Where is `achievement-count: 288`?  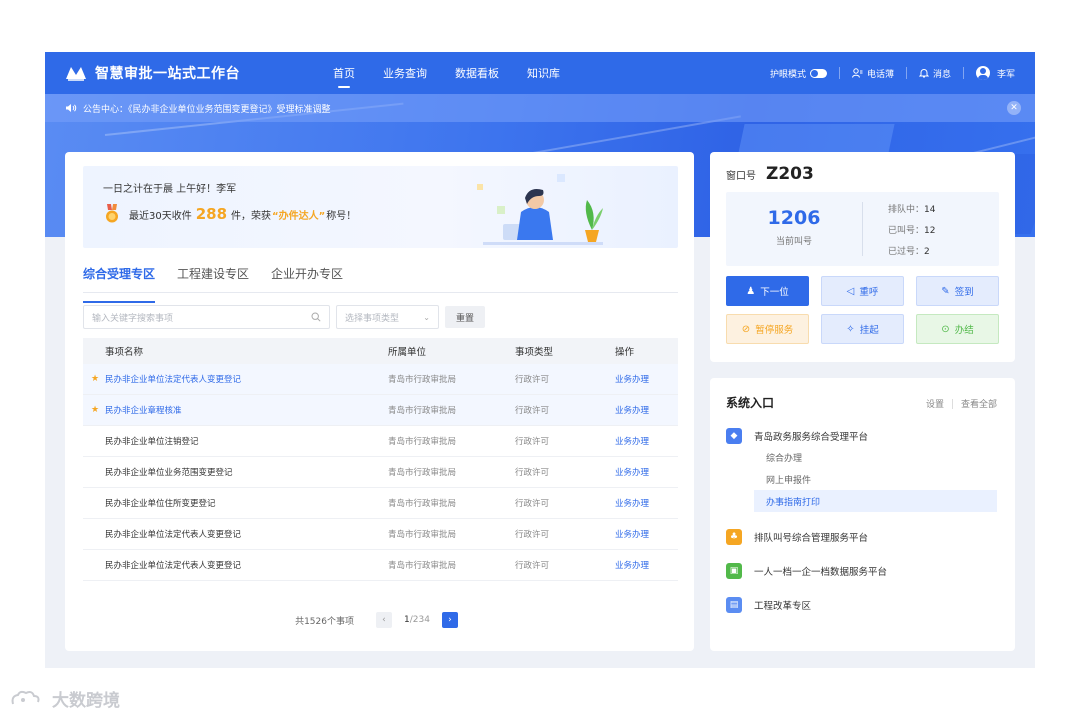
achievement-count: 288 is located at coordinates (211, 214).